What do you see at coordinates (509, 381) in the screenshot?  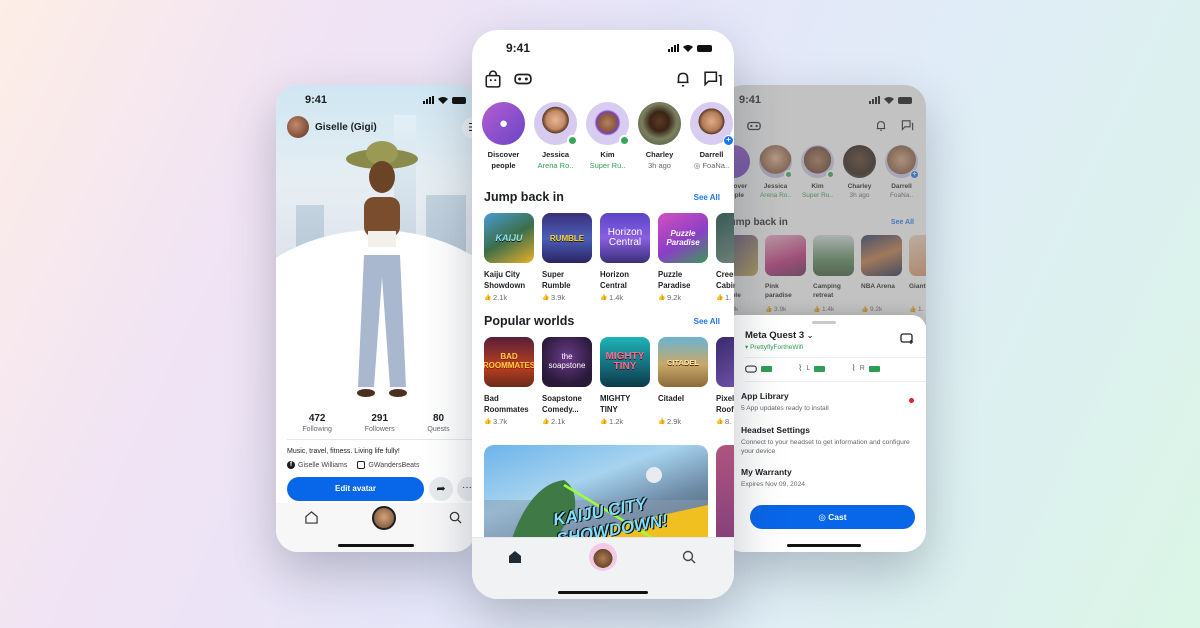 I see `world-tile: BAD ROOMMATES Bad Roommates 👍 3.7k` at bounding box center [509, 381].